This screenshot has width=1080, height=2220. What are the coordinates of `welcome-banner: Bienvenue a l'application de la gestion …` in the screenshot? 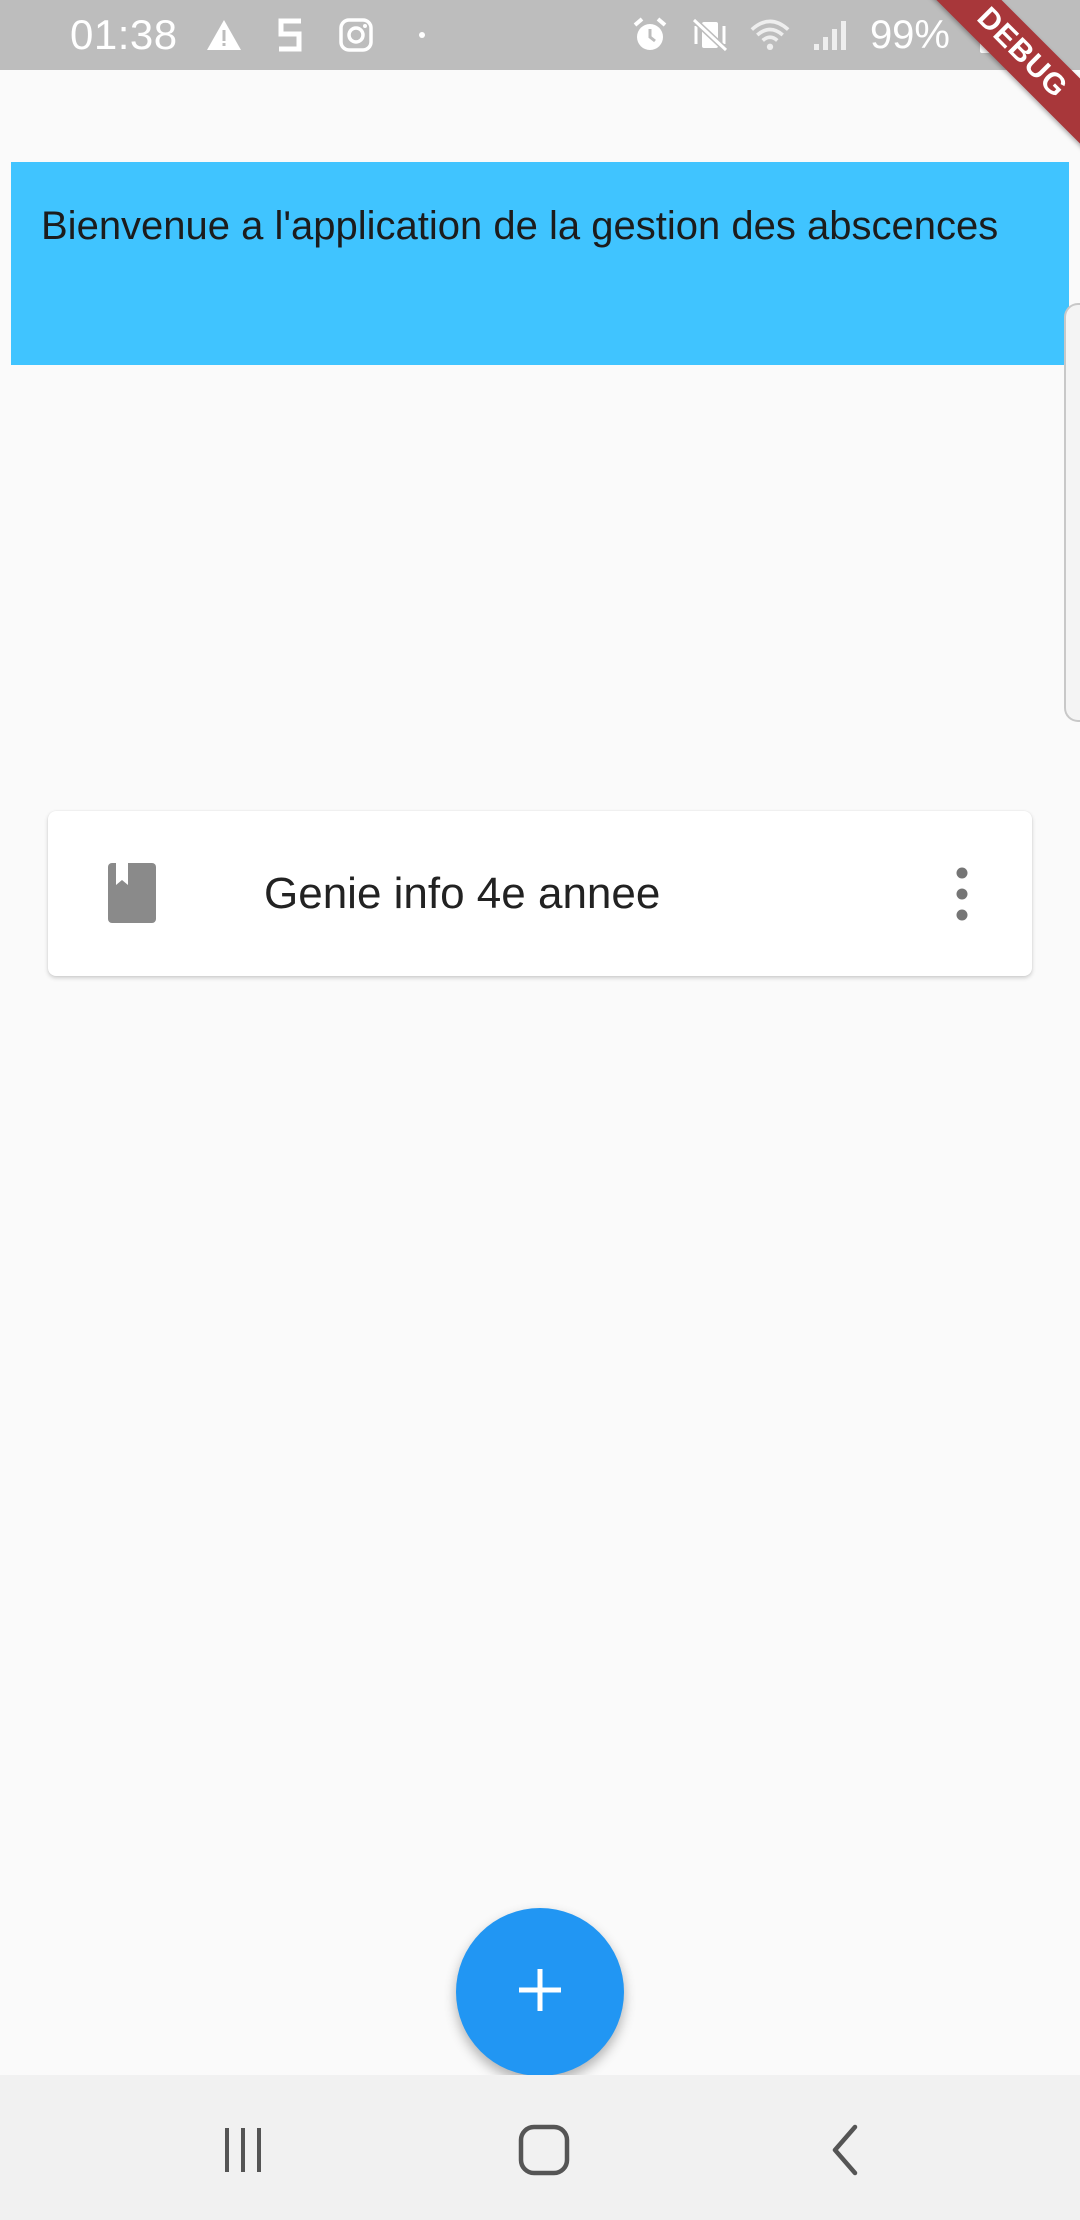 It's located at (540, 263).